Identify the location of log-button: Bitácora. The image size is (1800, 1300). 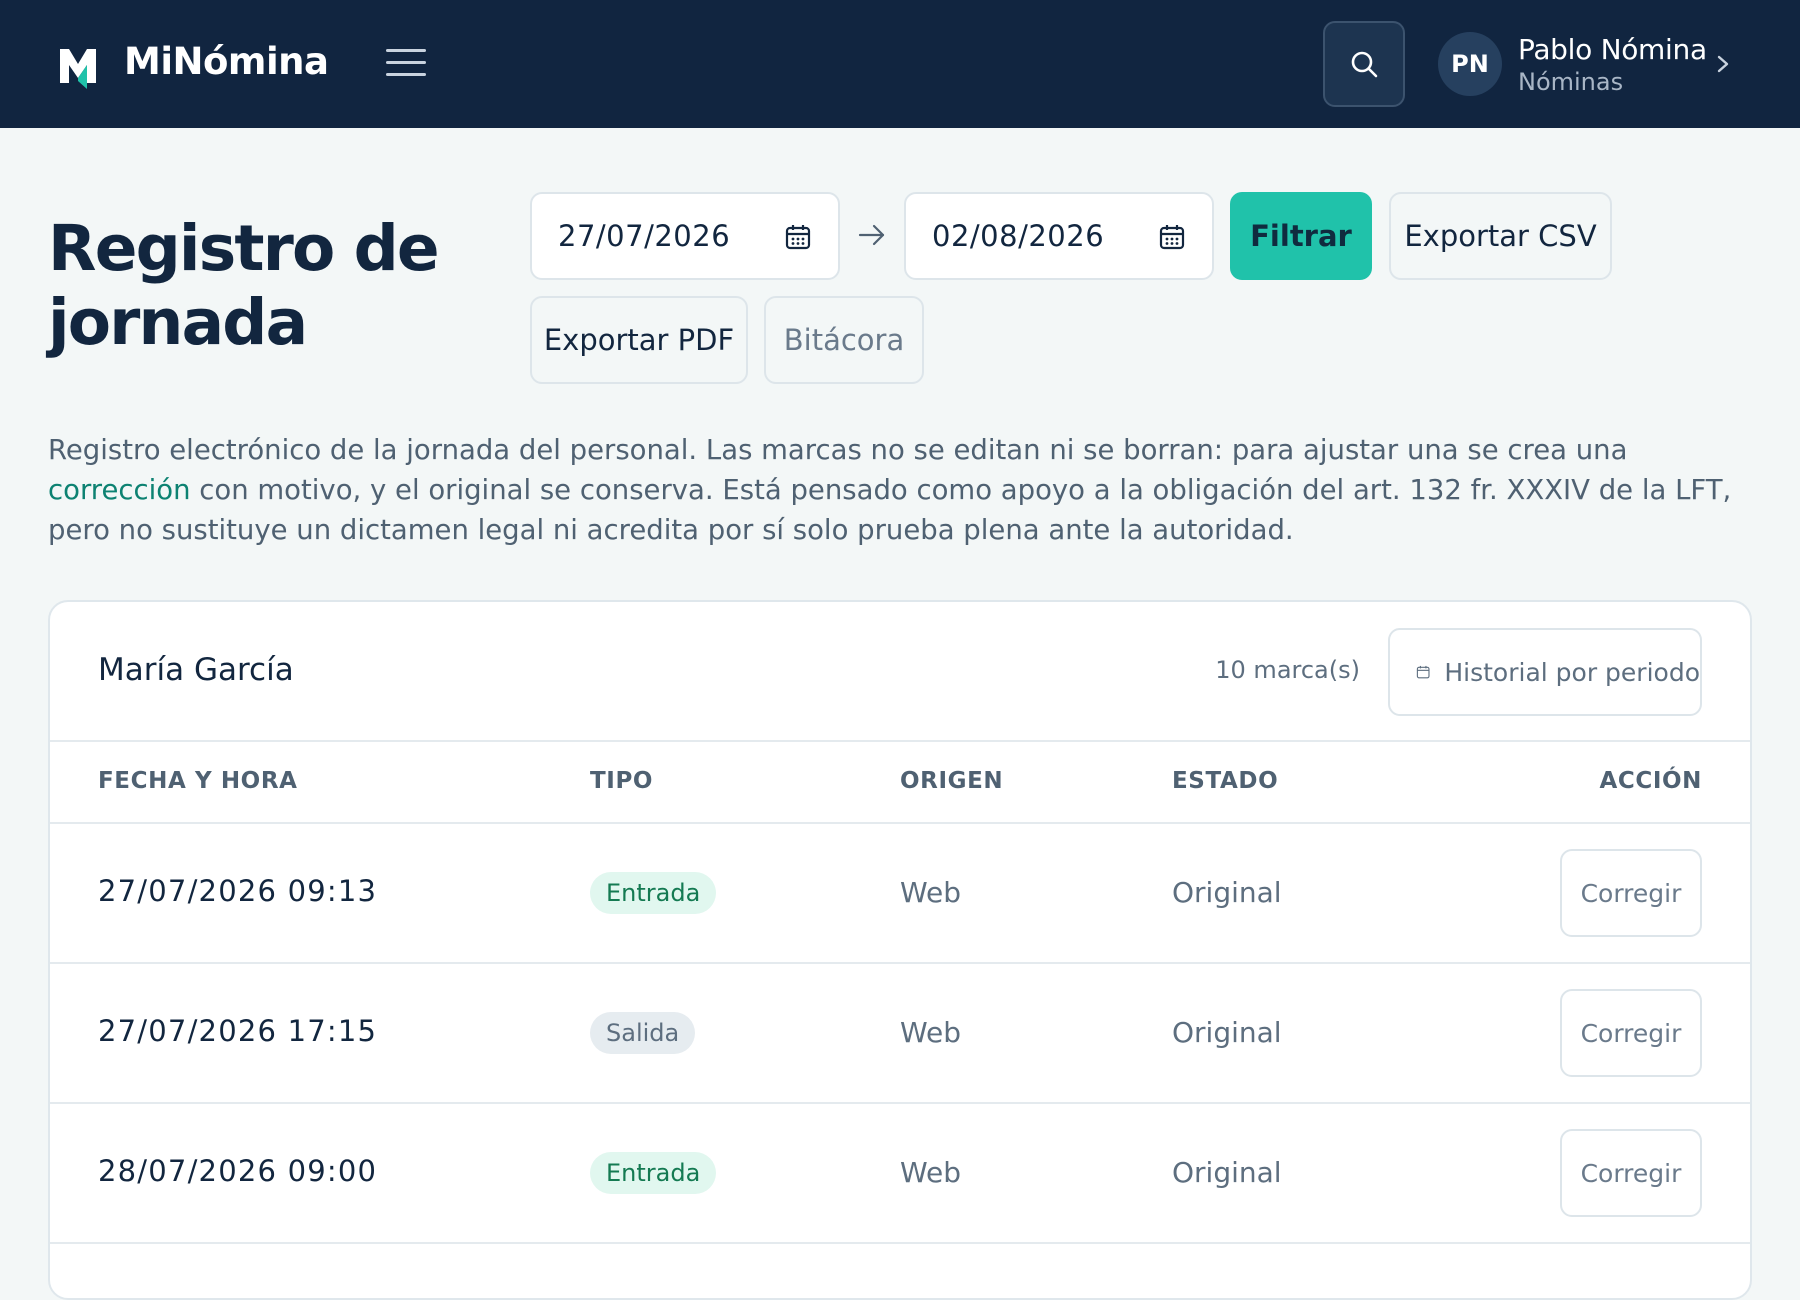
(844, 340).